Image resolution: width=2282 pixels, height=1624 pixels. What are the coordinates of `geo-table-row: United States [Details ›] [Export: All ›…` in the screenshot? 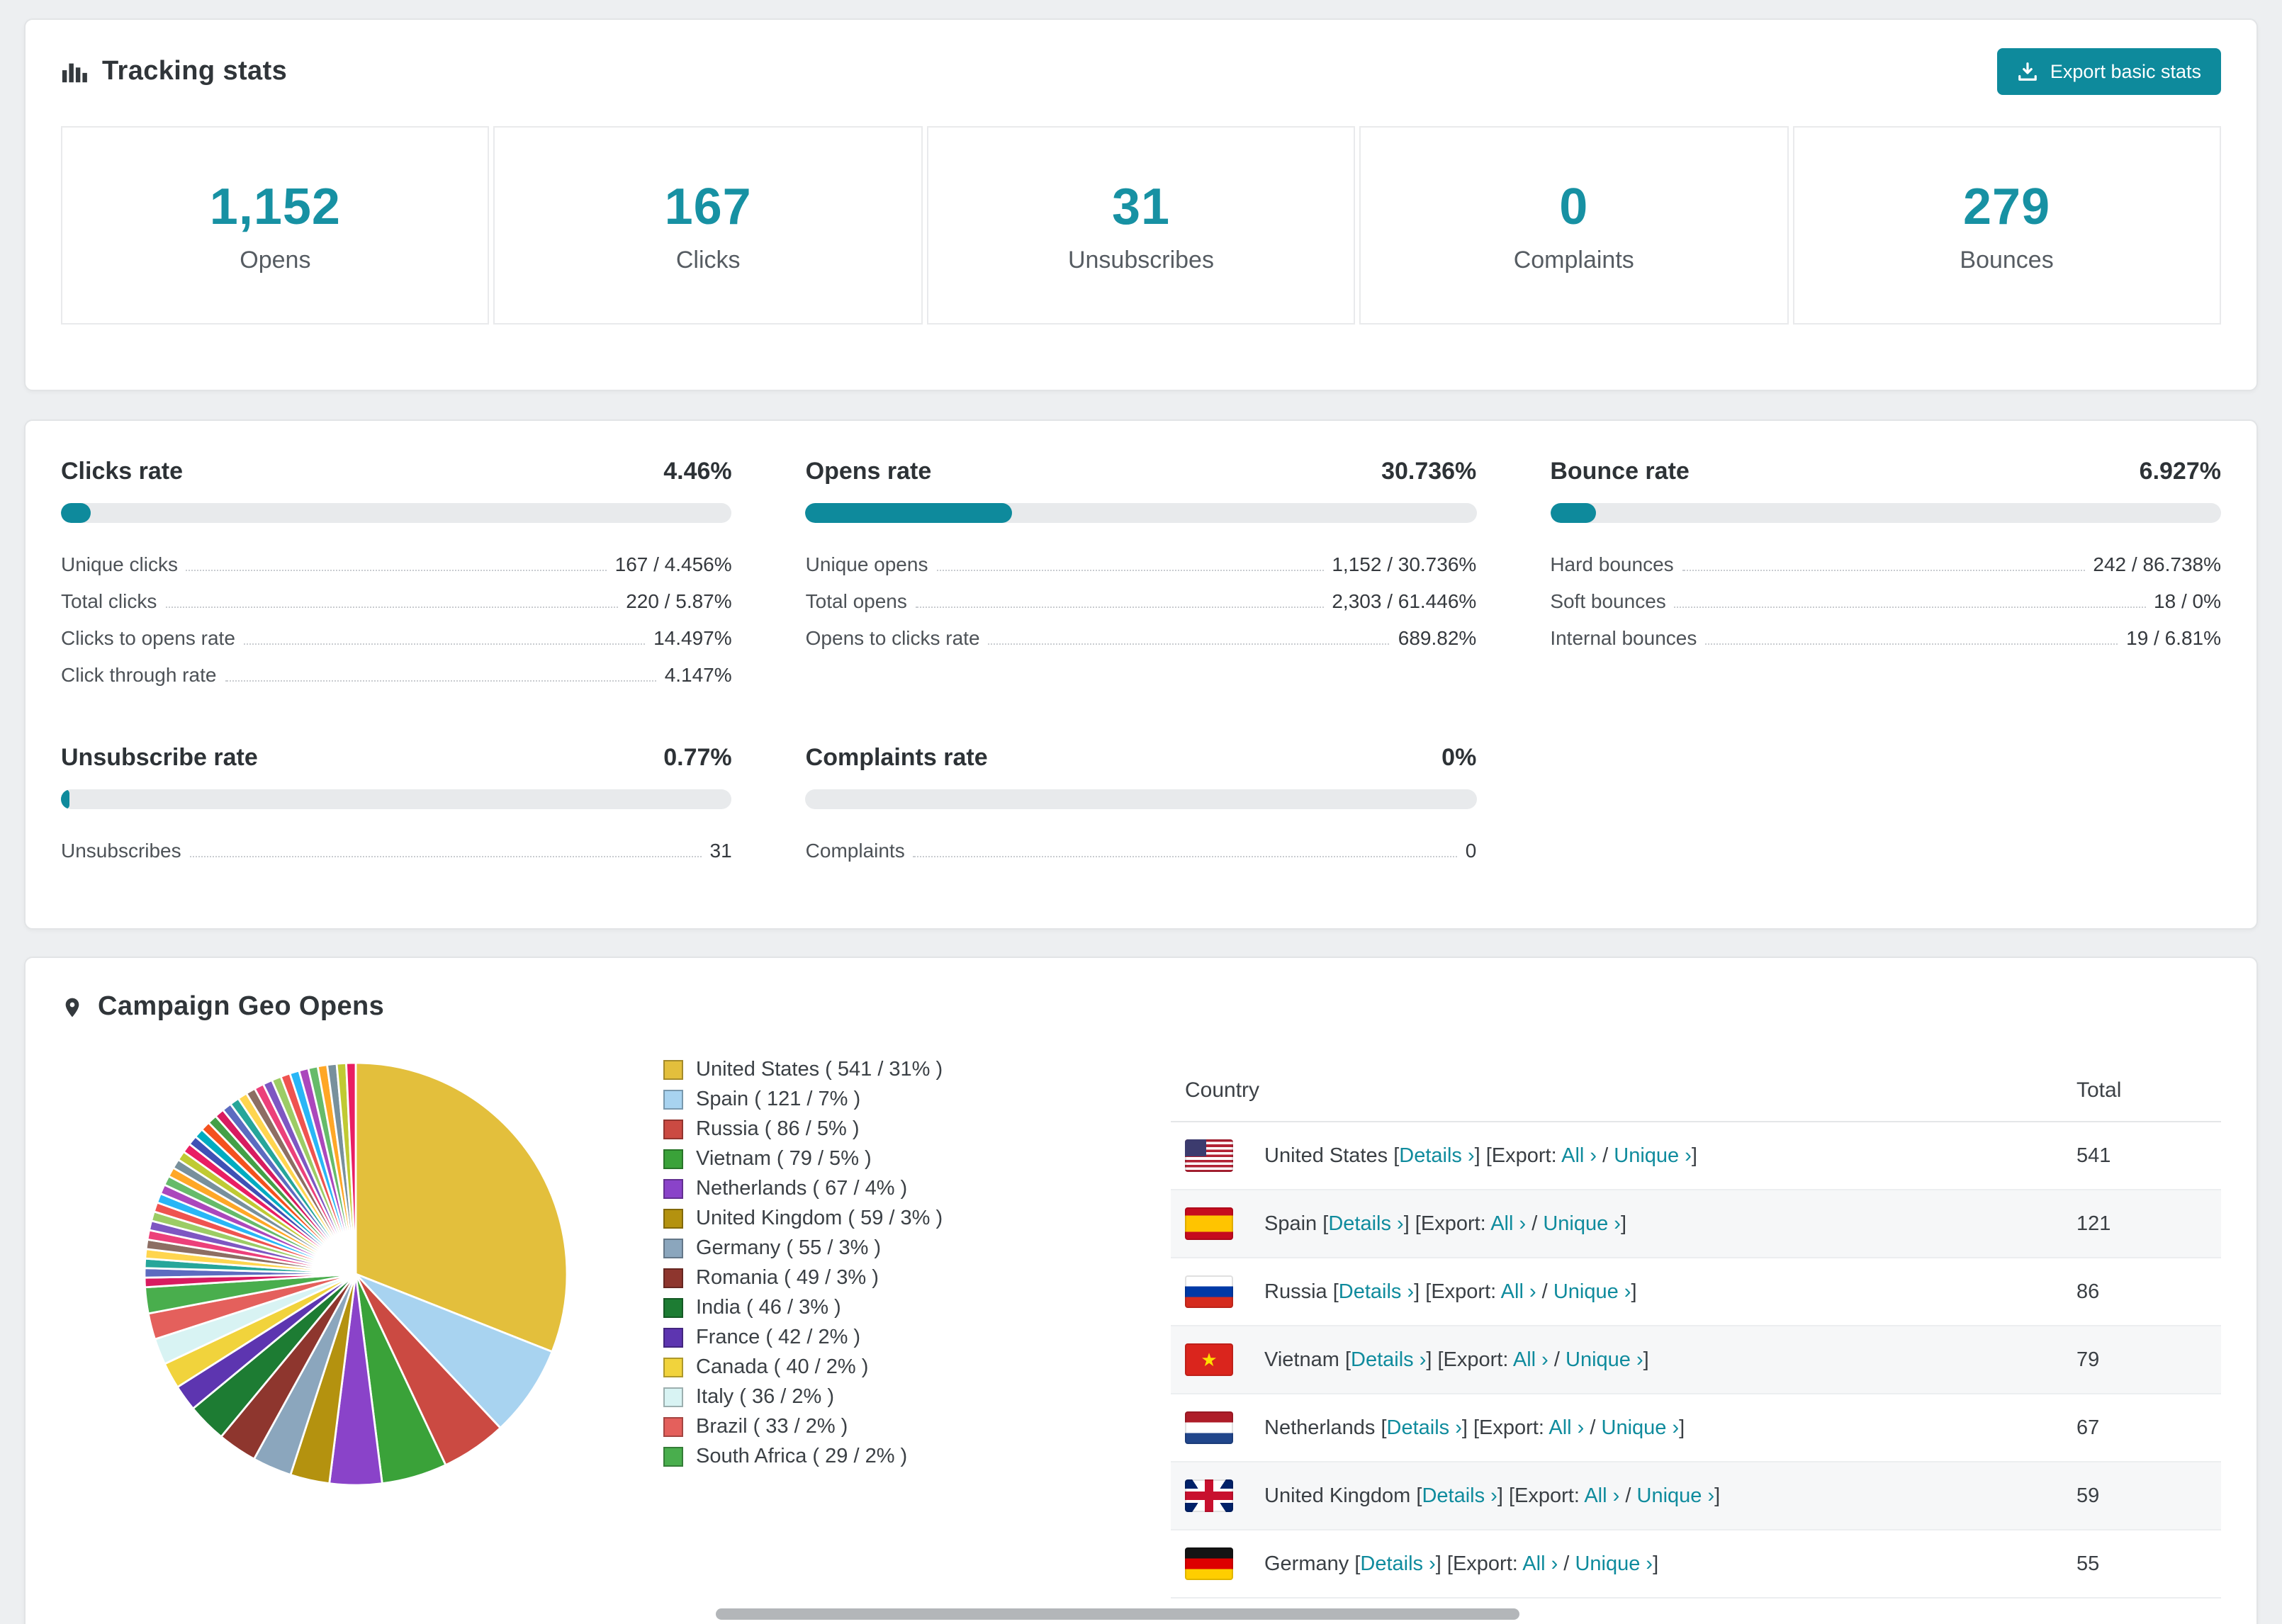 It's located at (1696, 1156).